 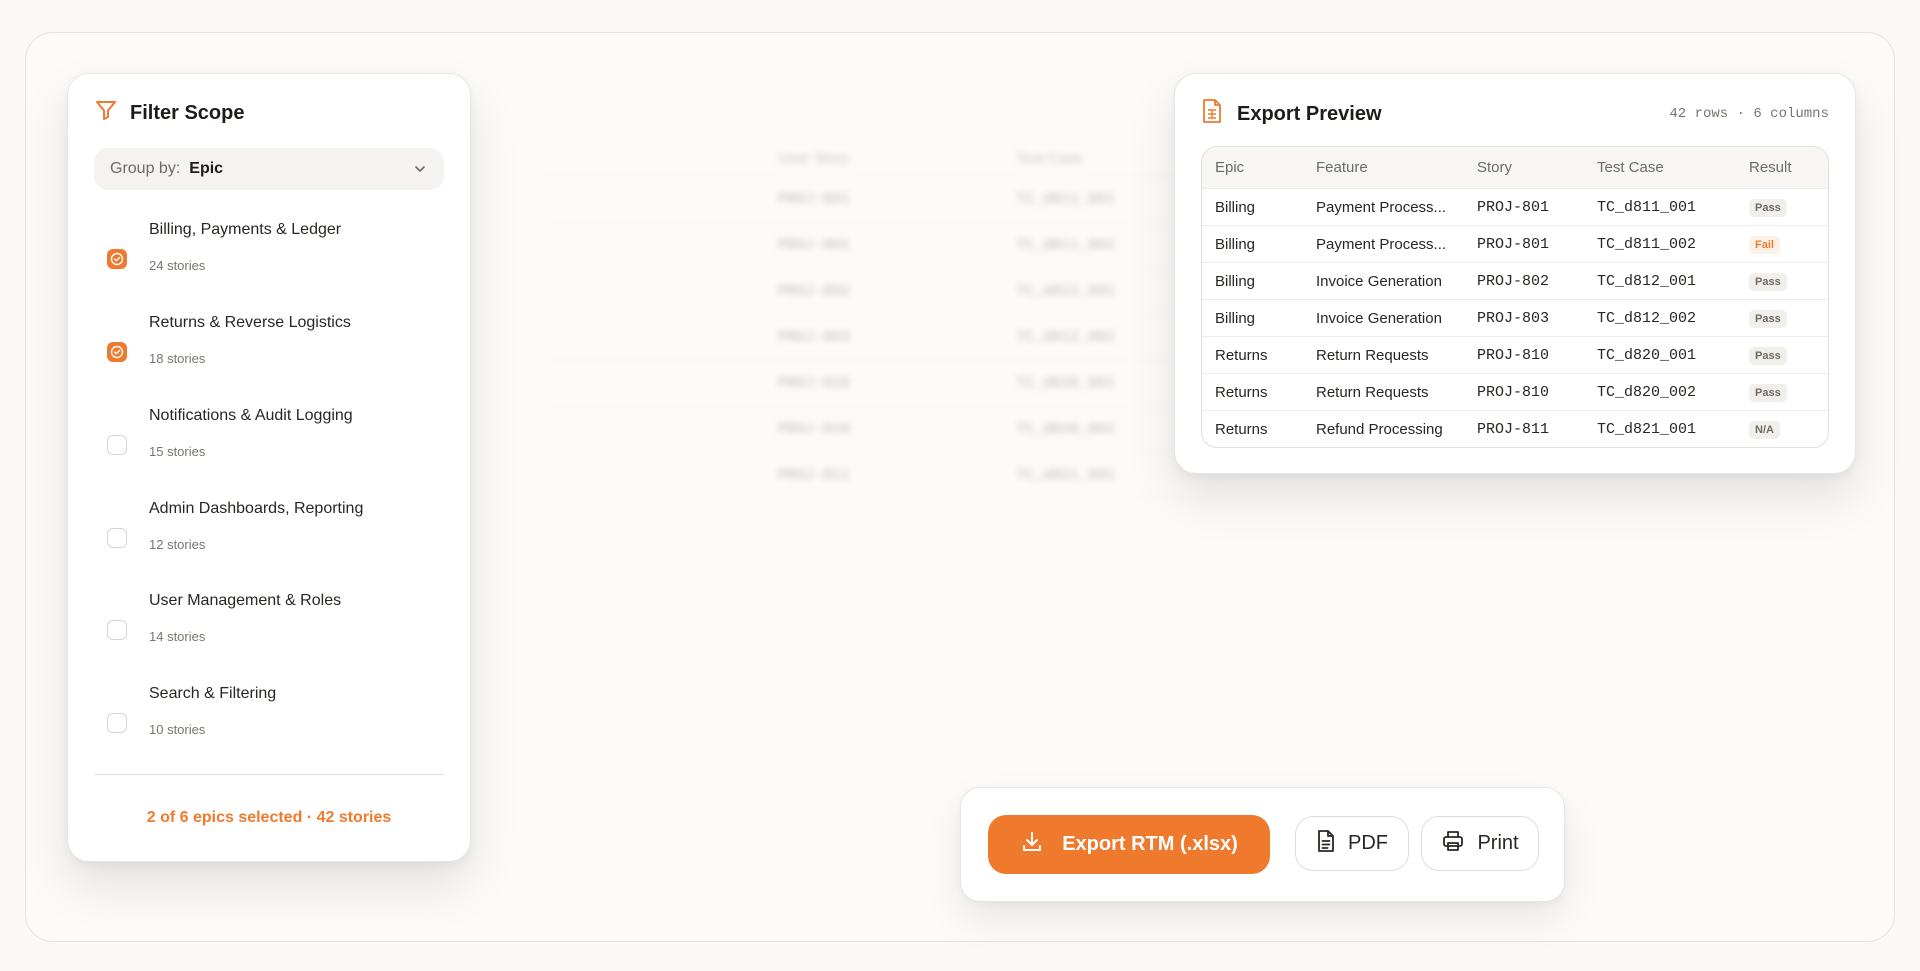 What do you see at coordinates (1647, 244) in the screenshot?
I see `cell-test-case: TC_d811_002` at bounding box center [1647, 244].